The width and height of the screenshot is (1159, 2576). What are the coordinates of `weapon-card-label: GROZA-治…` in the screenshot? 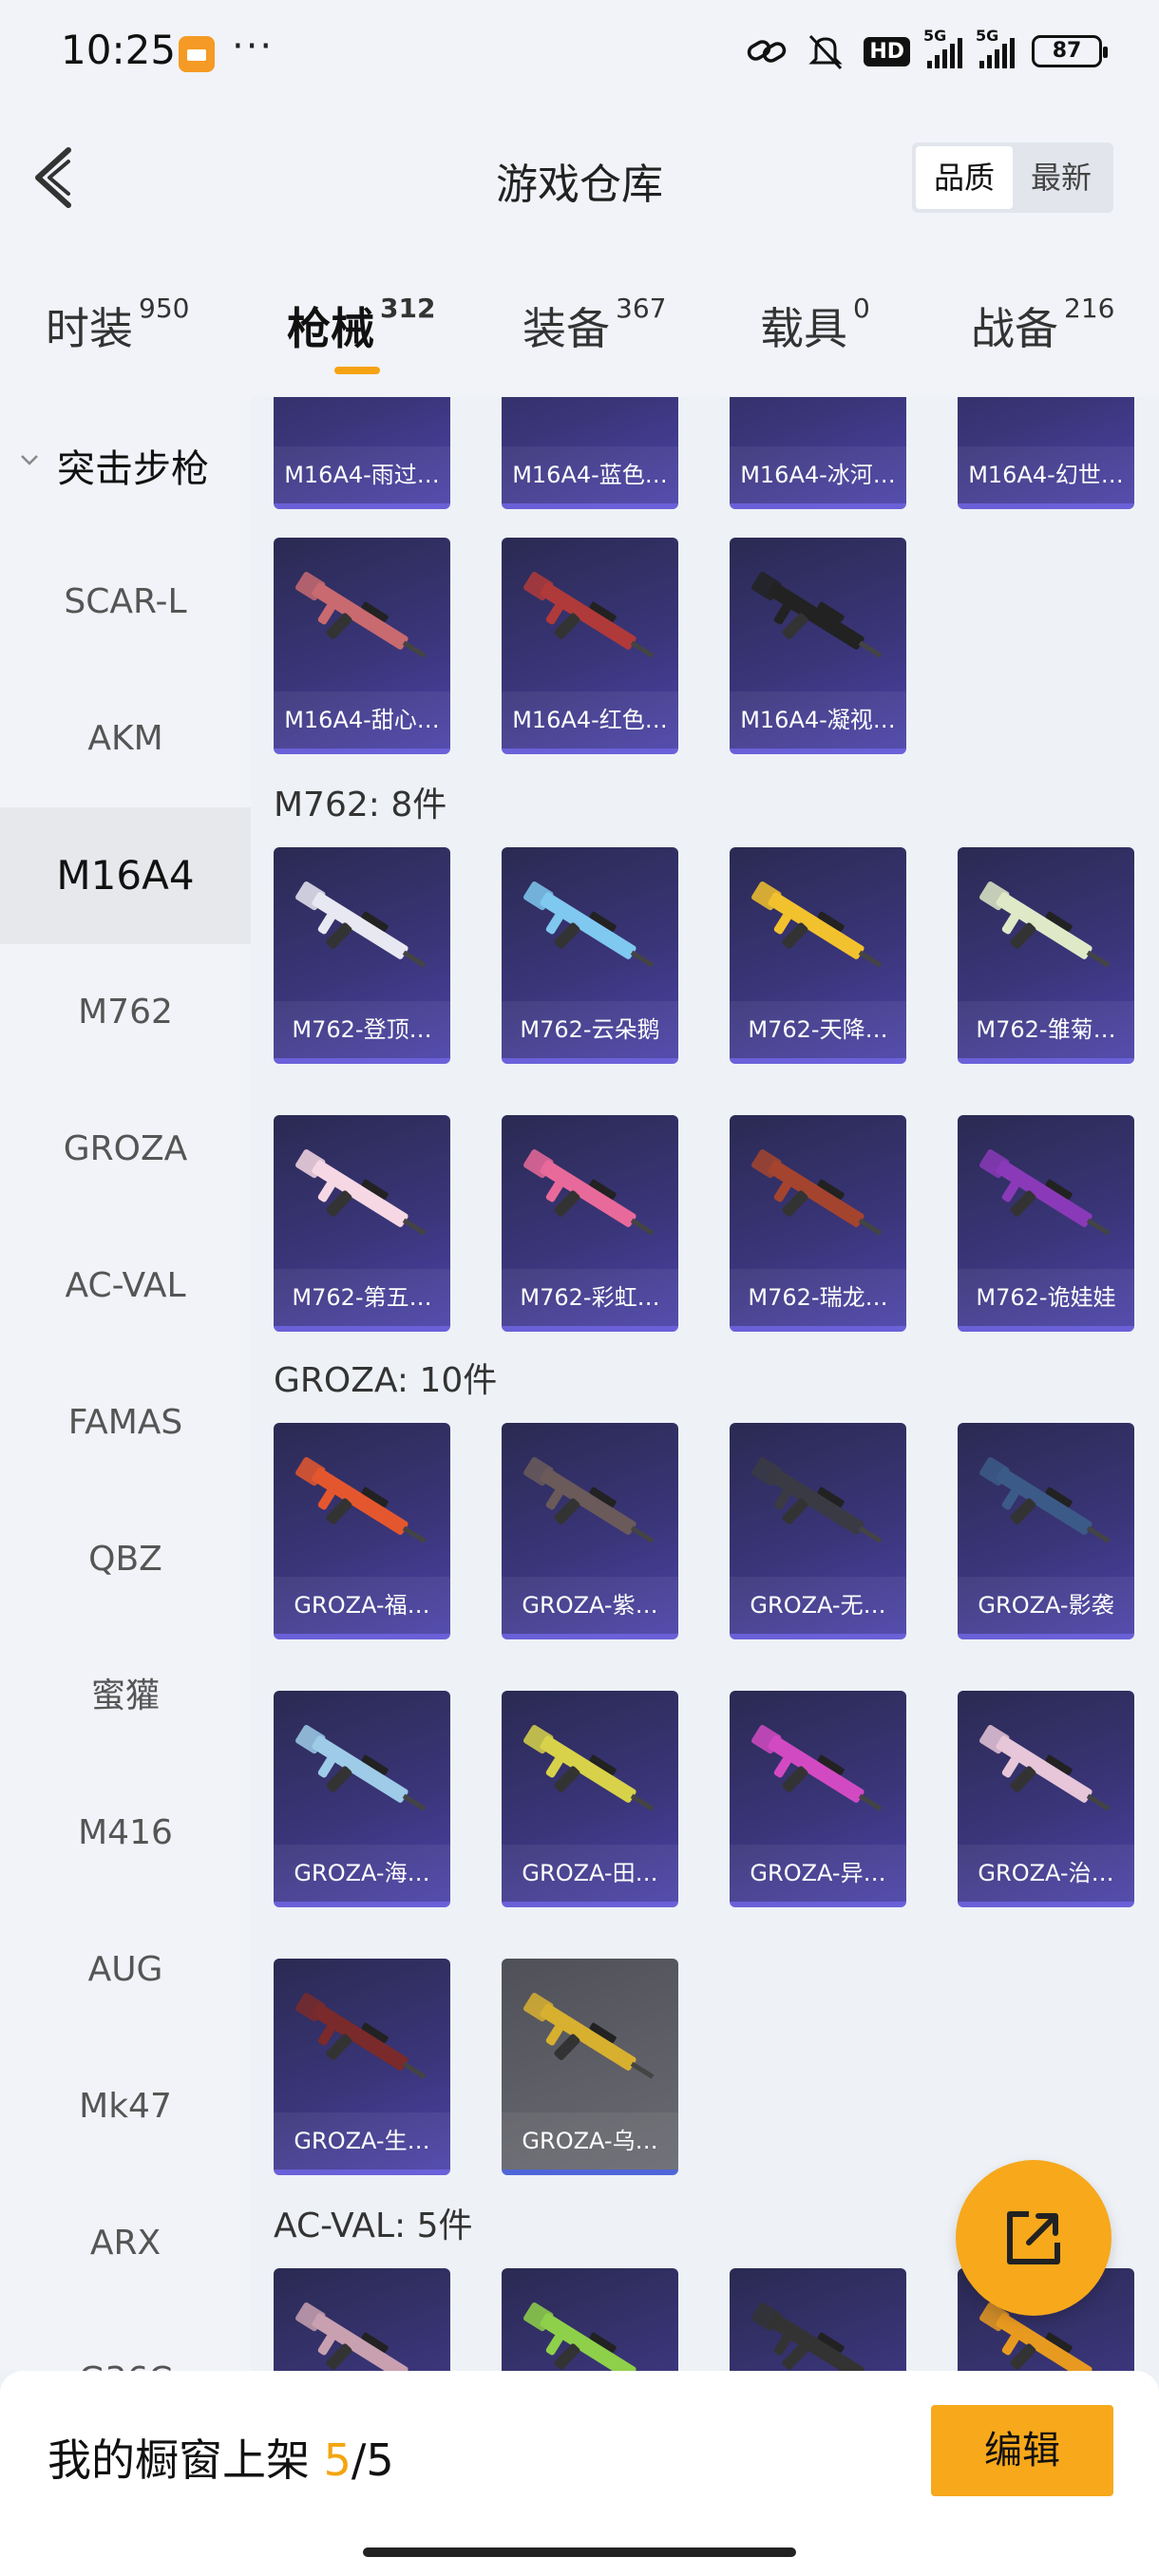 It's located at (1046, 1873).